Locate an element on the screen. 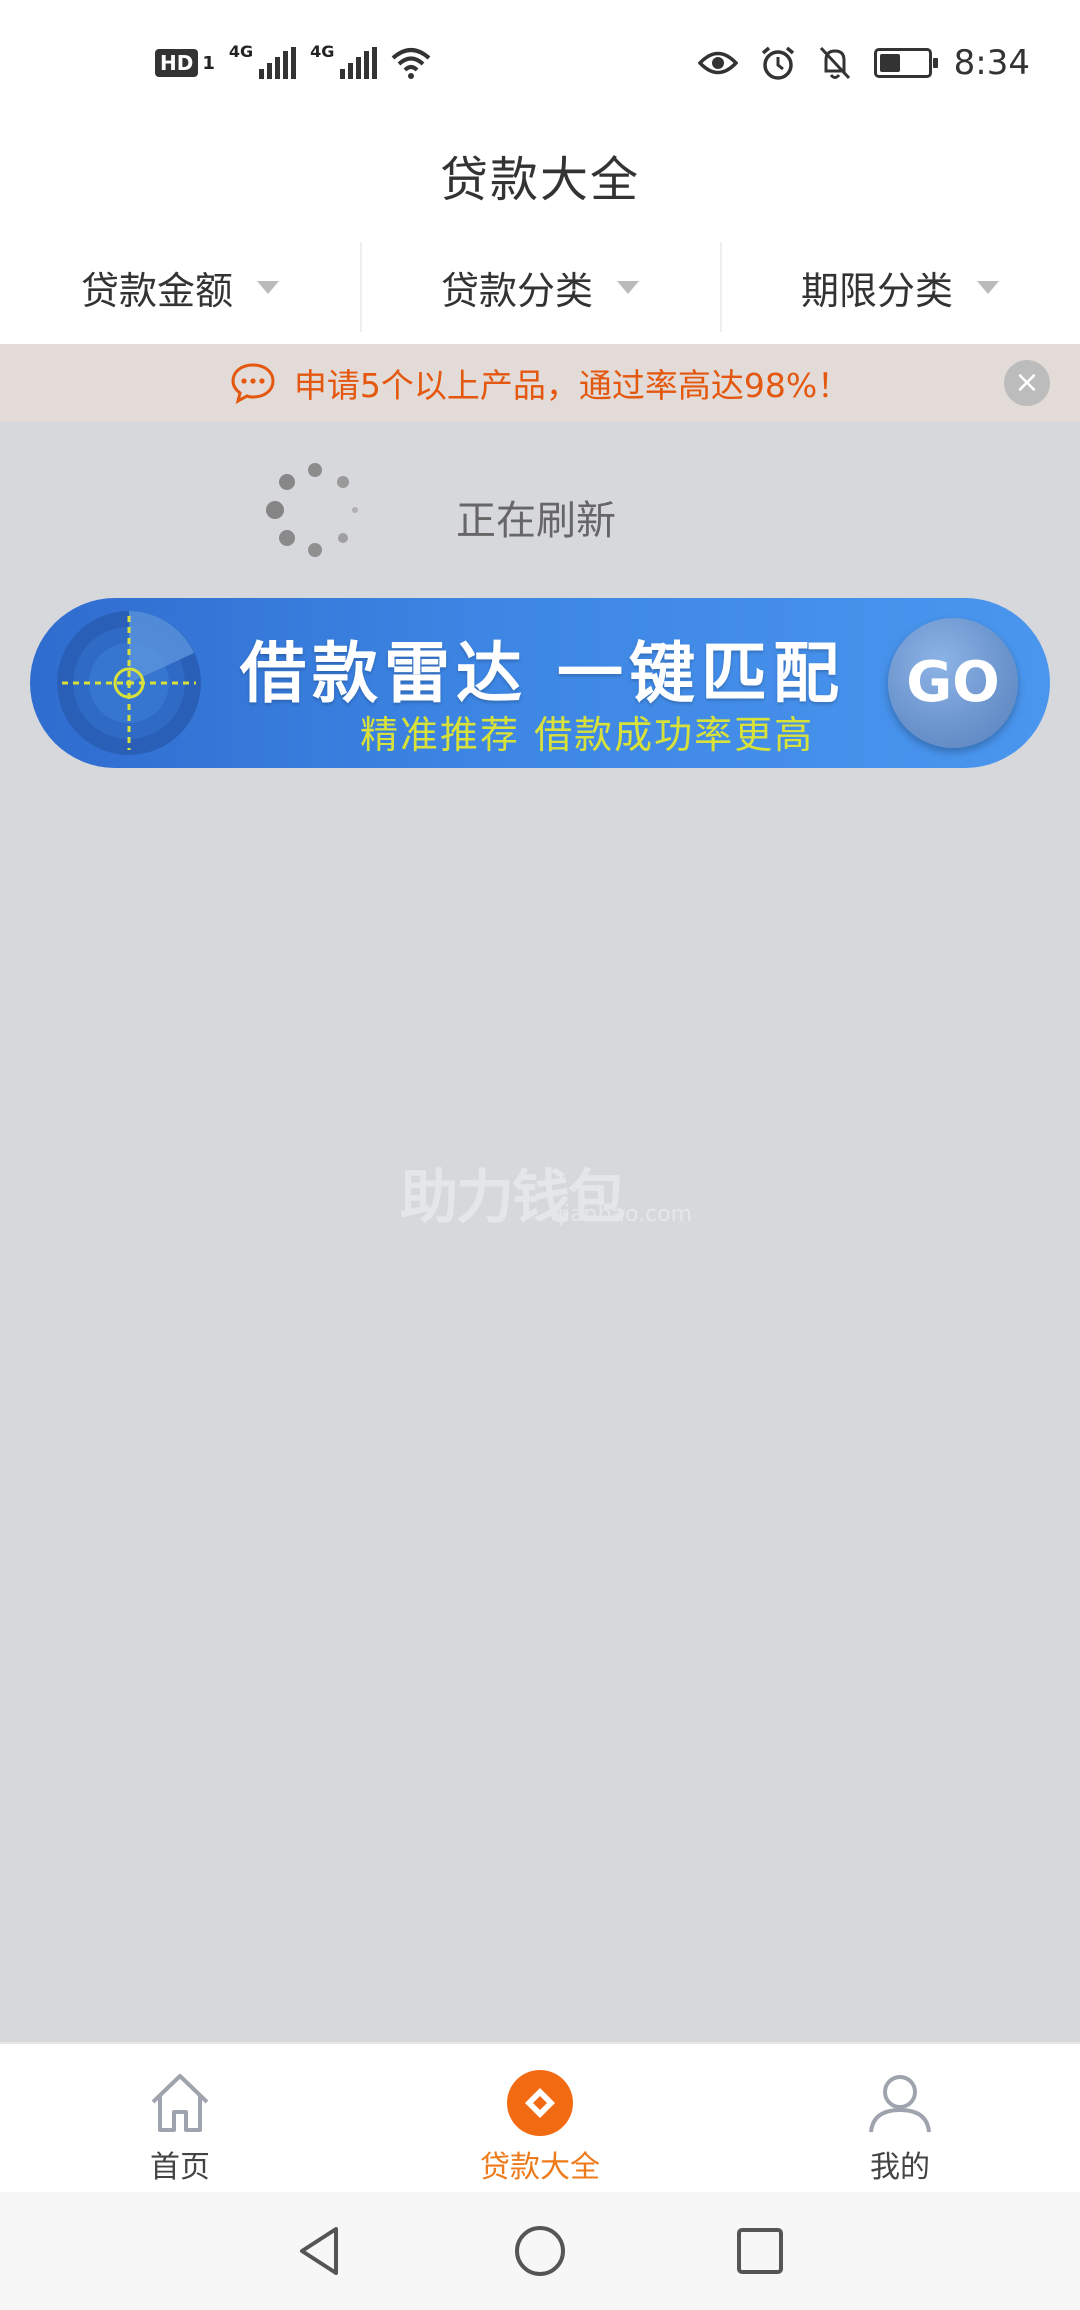 The image size is (1080, 2310). tab-label: 贷款大全 is located at coordinates (540, 2167).